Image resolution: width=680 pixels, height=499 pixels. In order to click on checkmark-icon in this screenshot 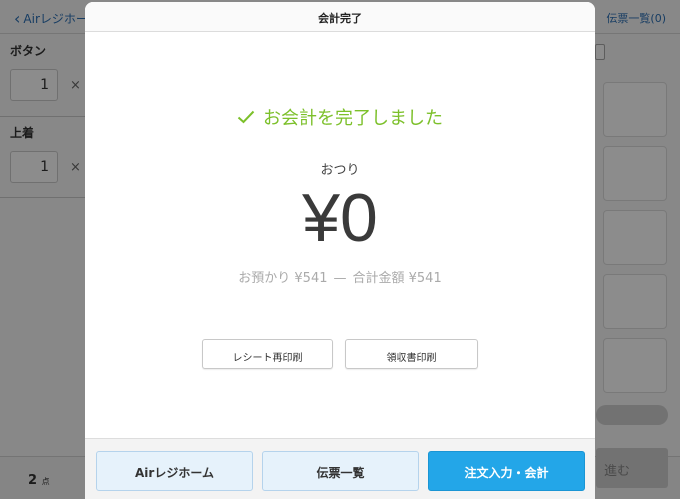, I will do `click(246, 117)`.